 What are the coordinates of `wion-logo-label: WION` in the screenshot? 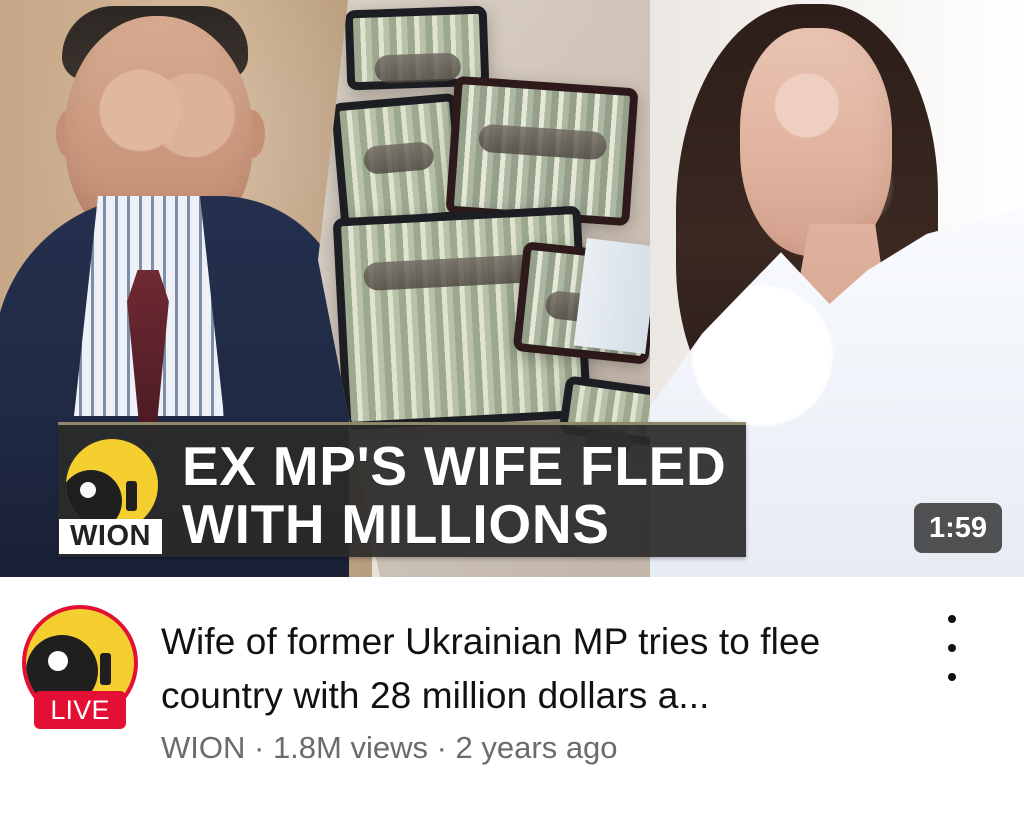 It's located at (110, 536).